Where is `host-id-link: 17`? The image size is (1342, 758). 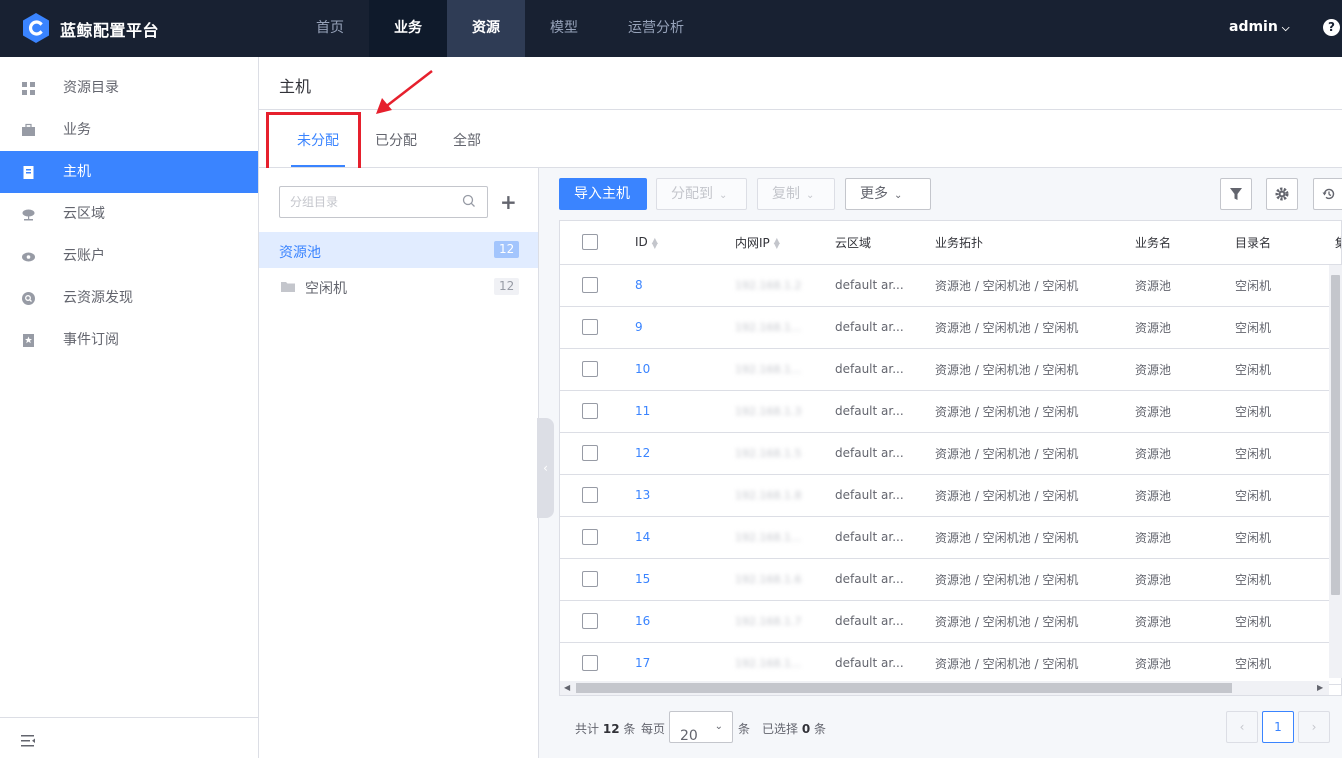
host-id-link: 17 is located at coordinates (642, 663).